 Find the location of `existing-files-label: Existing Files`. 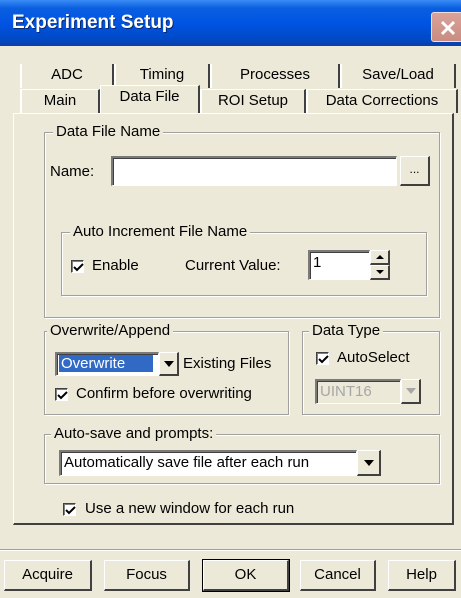

existing-files-label: Existing Files is located at coordinates (227, 363).